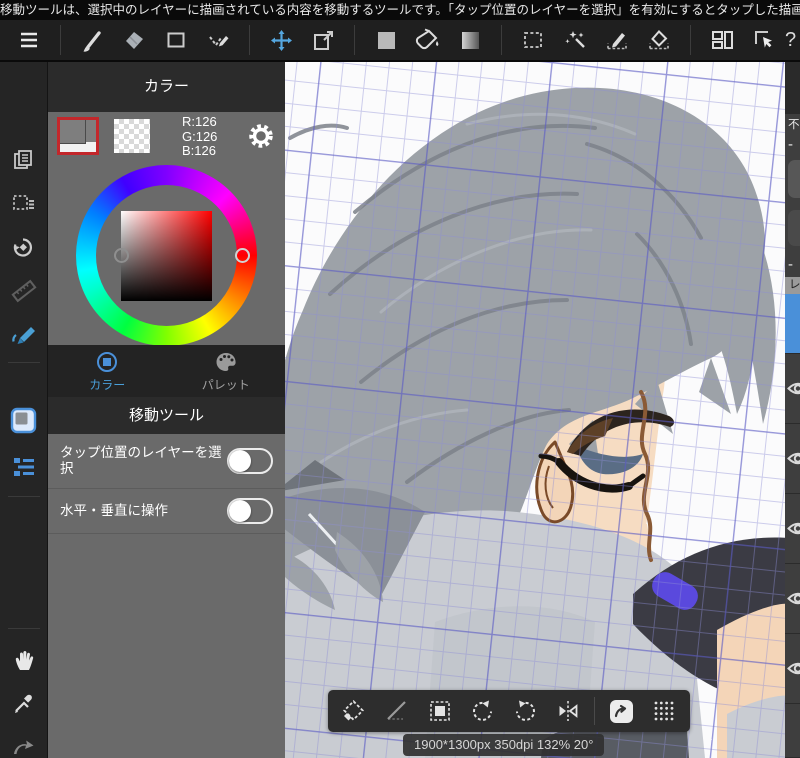 The width and height of the screenshot is (800, 758). Describe the element at coordinates (323, 40) in the screenshot. I see `transform-tool-icon` at that location.